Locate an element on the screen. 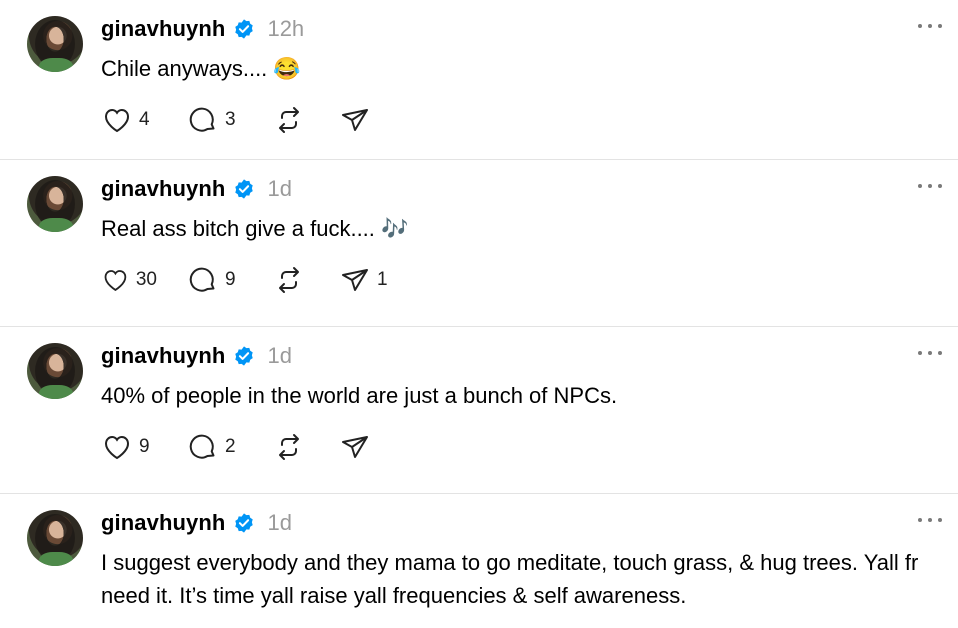  share-count: 1 is located at coordinates (382, 279).